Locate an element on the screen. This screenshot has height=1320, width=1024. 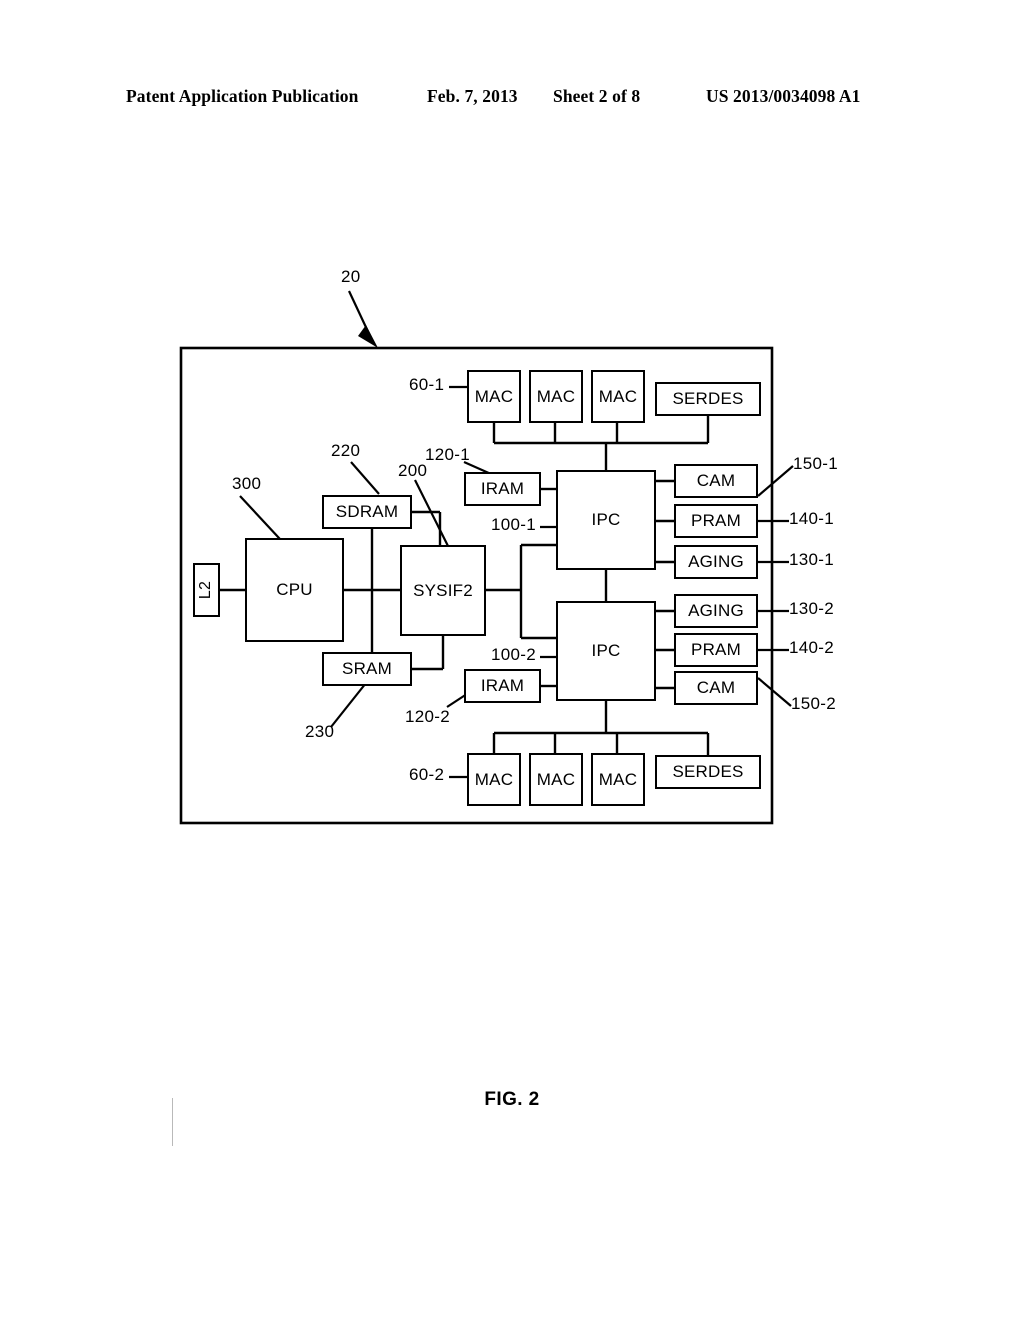
block-aging-2: AGING is located at coordinates (716, 611).